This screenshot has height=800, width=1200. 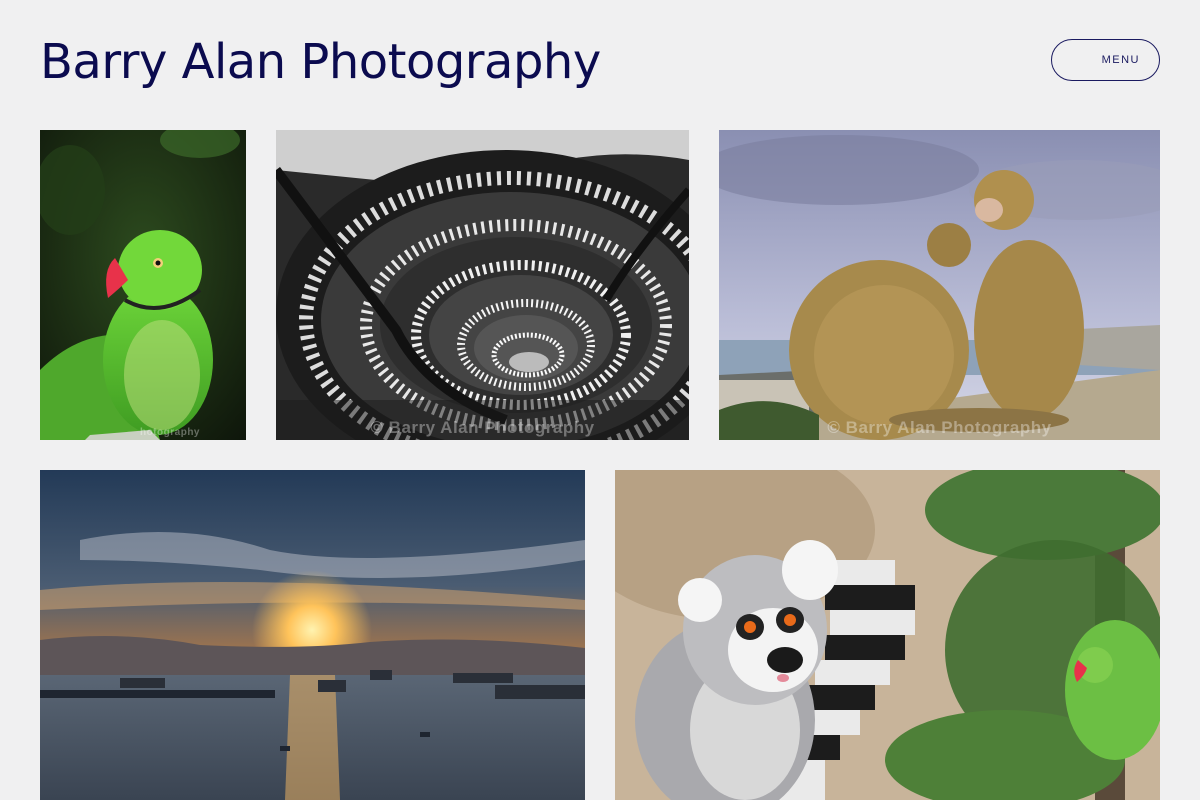 I want to click on gallery-photo-parakeet: hotography, so click(x=143, y=285).